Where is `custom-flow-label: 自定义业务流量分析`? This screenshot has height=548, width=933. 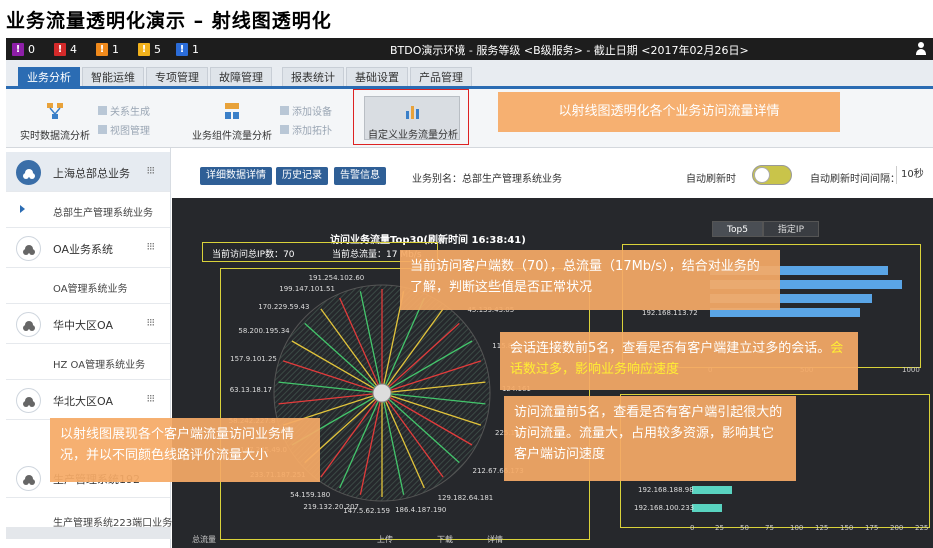 custom-flow-label: 自定义业务流量分析 is located at coordinates (413, 135).